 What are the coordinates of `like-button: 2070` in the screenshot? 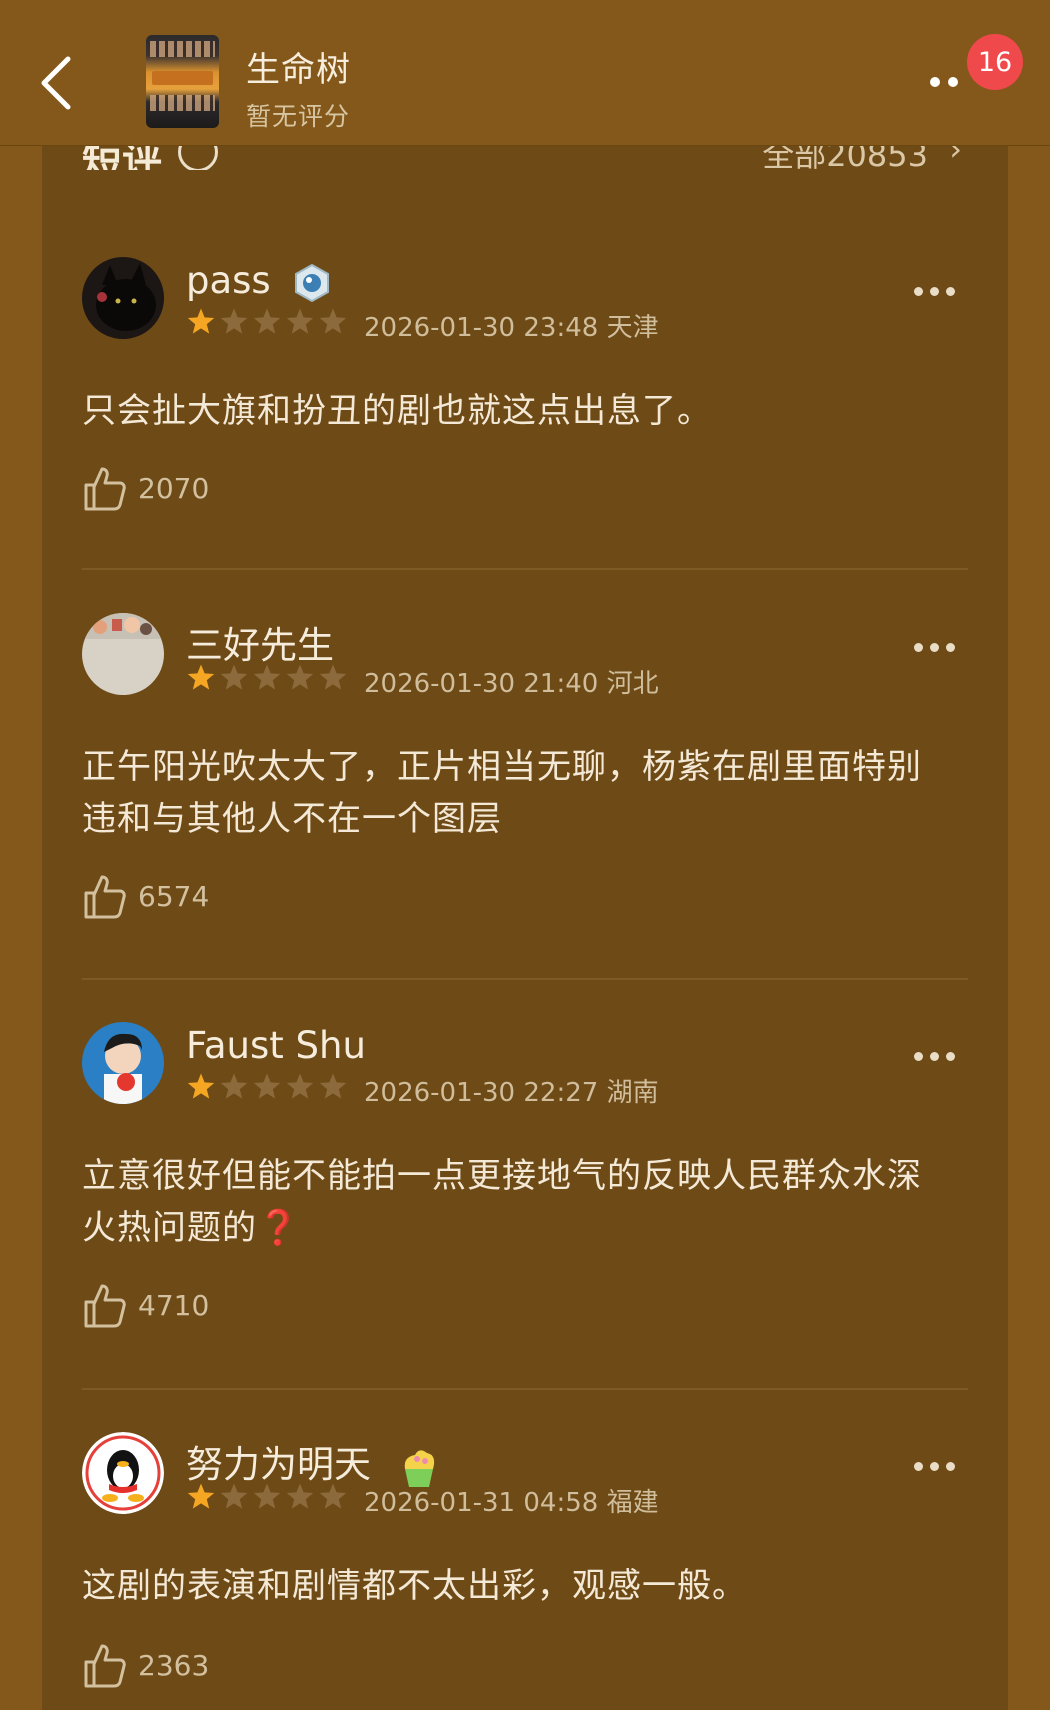 It's located at (145, 488).